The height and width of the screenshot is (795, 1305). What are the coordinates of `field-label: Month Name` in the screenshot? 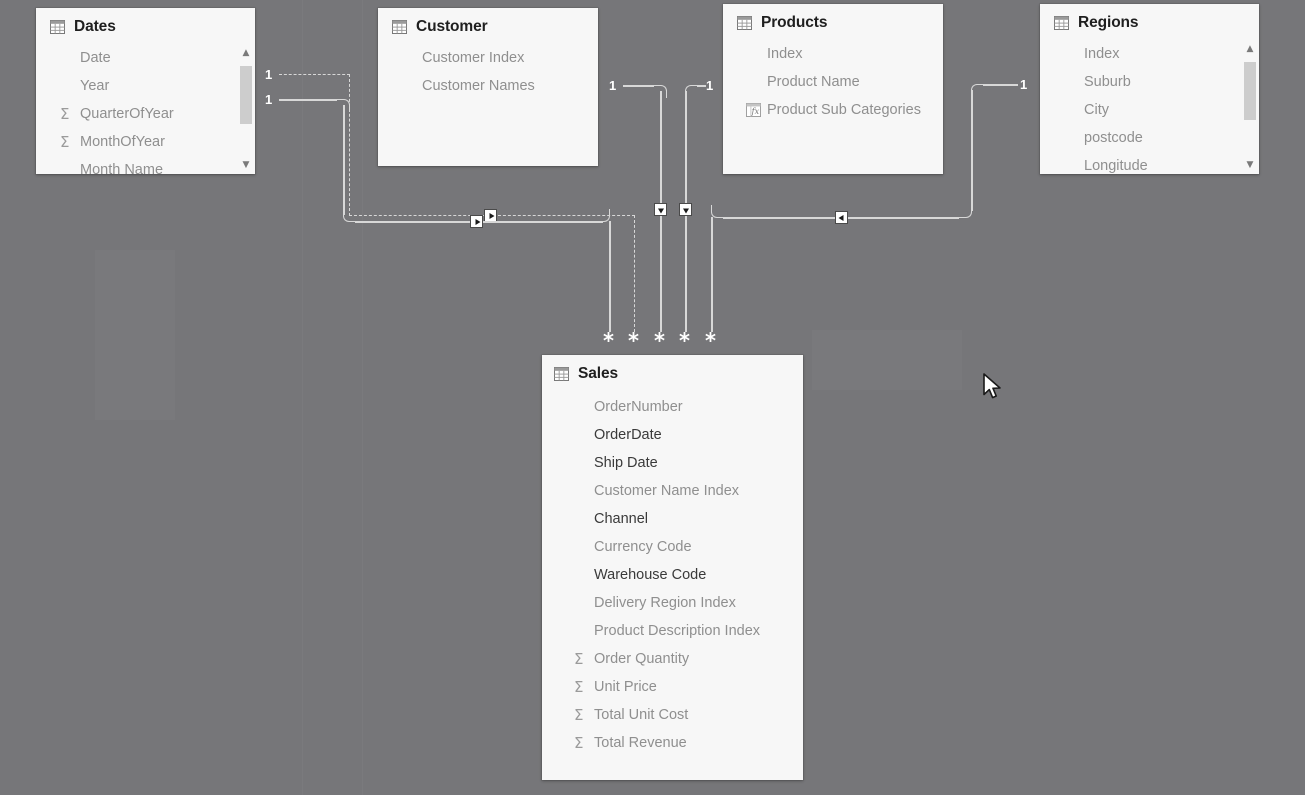 It's located at (122, 168).